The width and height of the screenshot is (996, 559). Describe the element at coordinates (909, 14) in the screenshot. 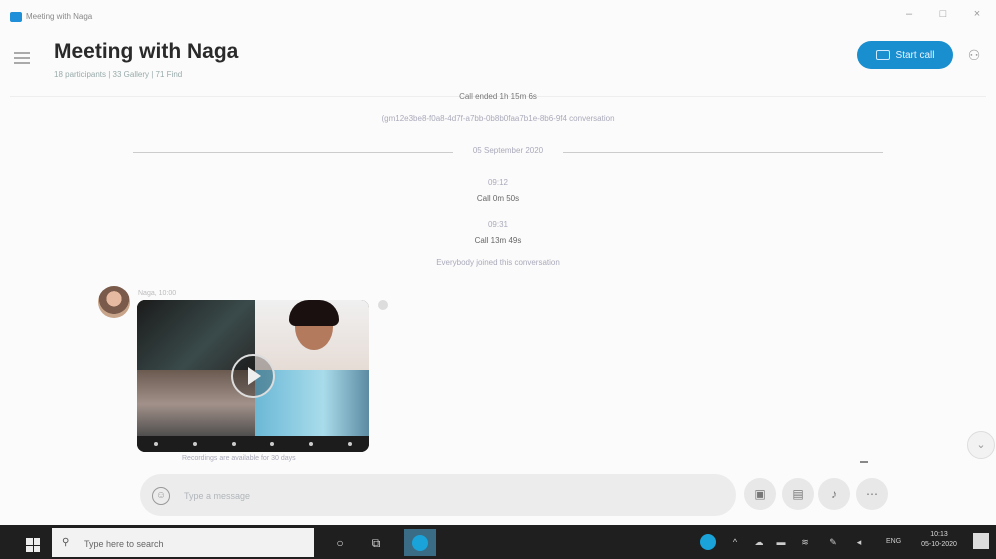

I see `minimize-button: –` at that location.